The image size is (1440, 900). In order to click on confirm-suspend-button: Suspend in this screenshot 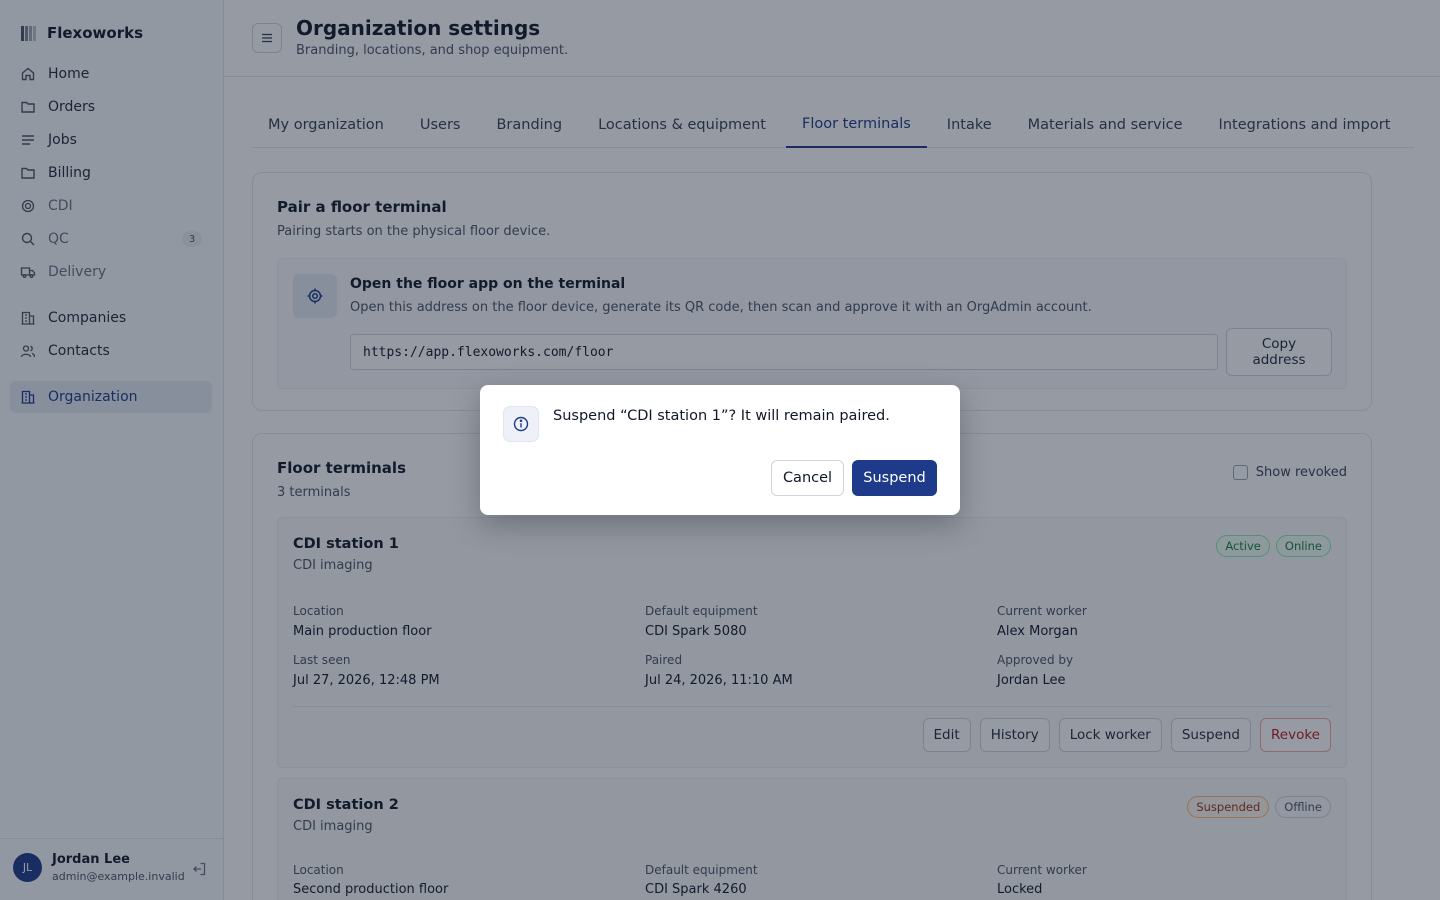, I will do `click(894, 478)`.